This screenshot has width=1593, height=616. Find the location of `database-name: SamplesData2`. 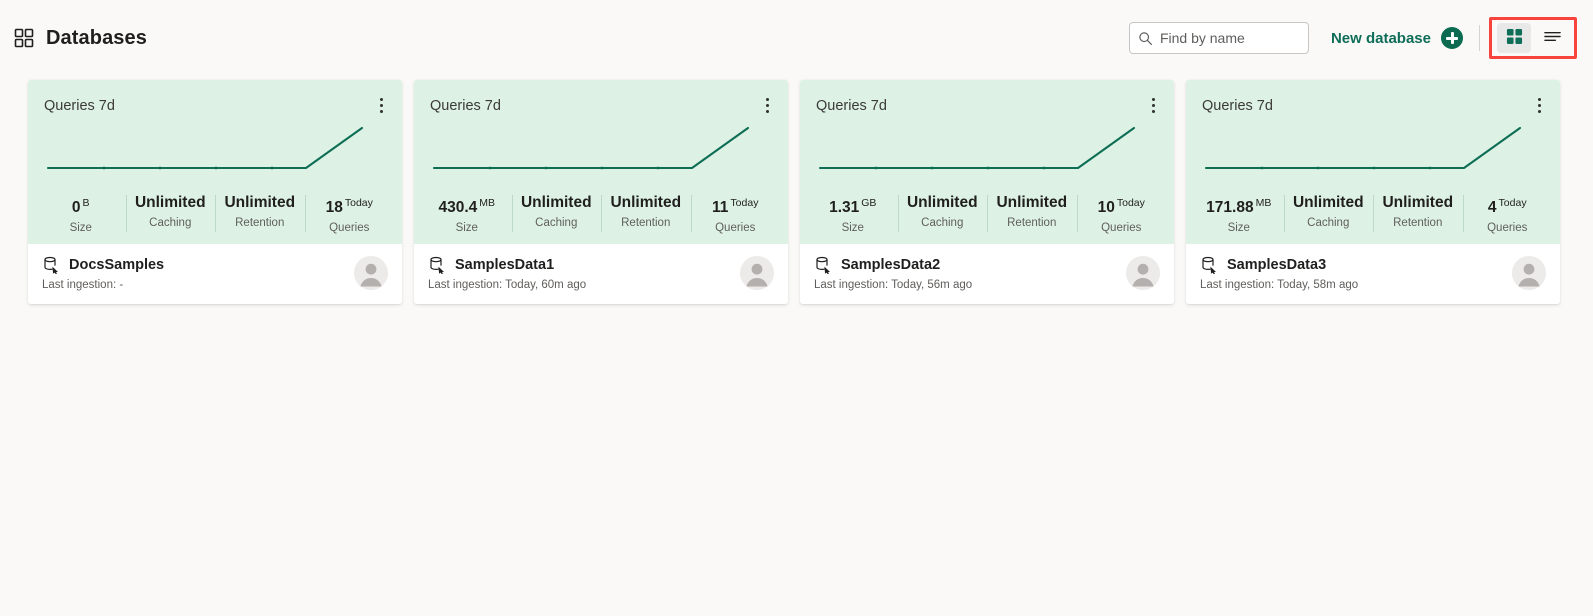

database-name: SamplesData2 is located at coordinates (891, 264).